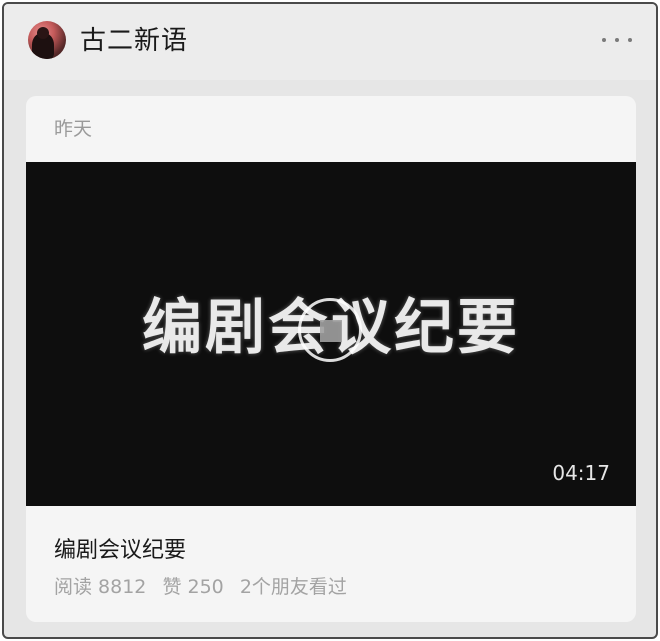 The width and height of the screenshot is (660, 641). Describe the element at coordinates (43, 33) in the screenshot. I see `avatar-head` at that location.